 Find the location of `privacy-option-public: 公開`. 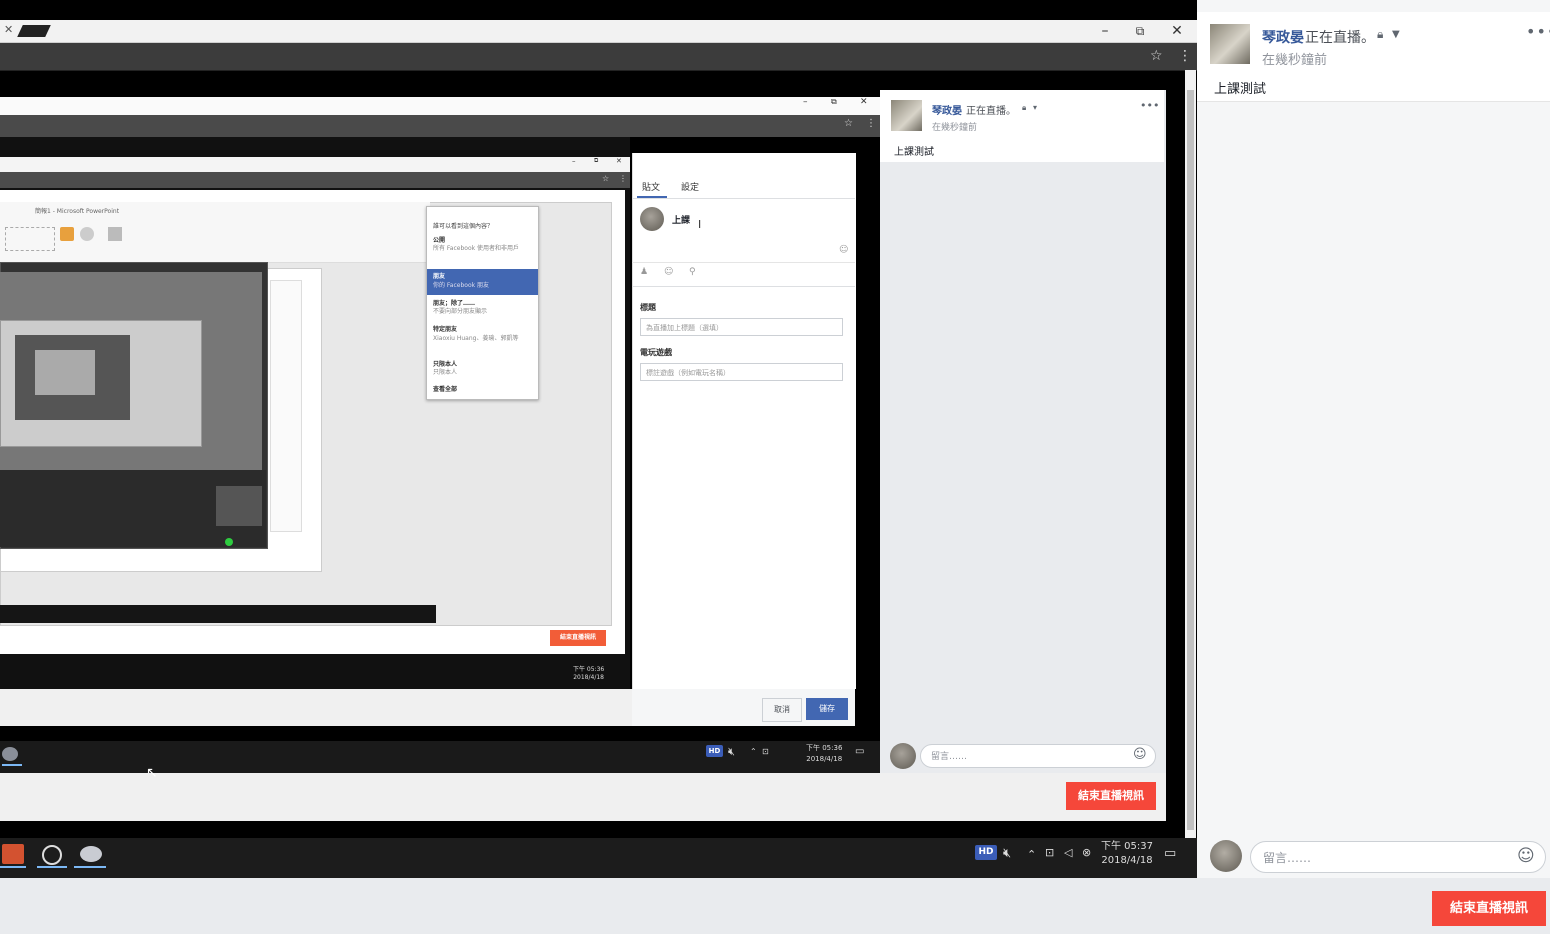

privacy-option-public: 公開 is located at coordinates (483, 240).